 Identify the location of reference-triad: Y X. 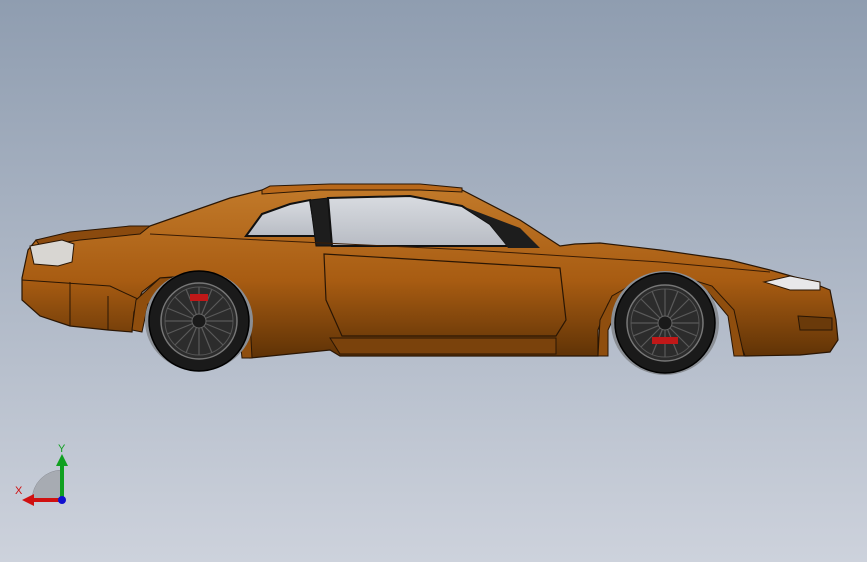
(47, 475).